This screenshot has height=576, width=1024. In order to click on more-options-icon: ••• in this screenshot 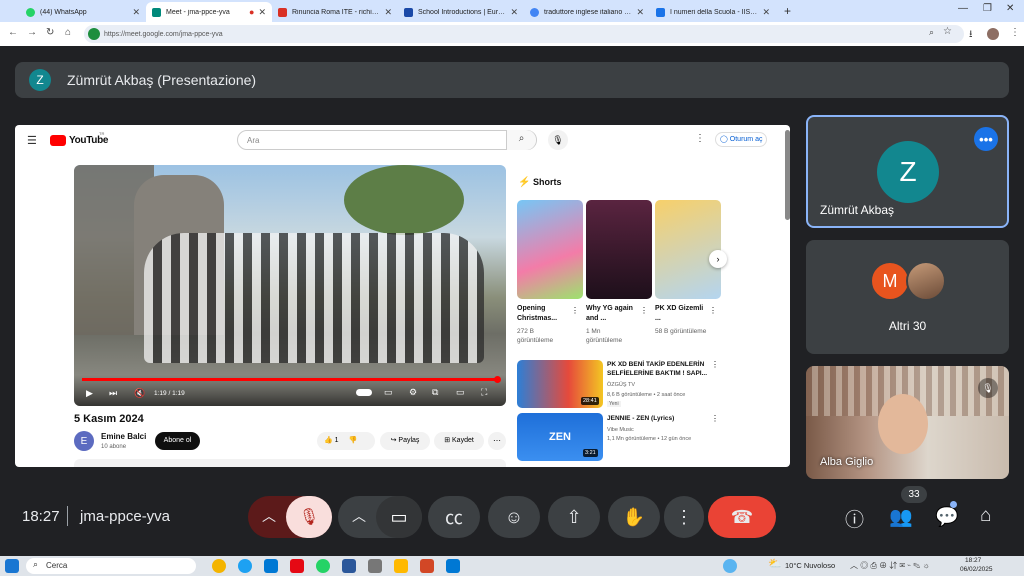, I will do `click(986, 139)`.